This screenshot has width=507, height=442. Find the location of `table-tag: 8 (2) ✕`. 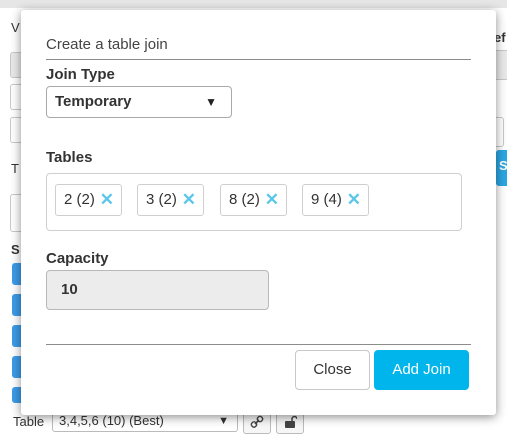

table-tag: 8 (2) ✕ is located at coordinates (253, 200).